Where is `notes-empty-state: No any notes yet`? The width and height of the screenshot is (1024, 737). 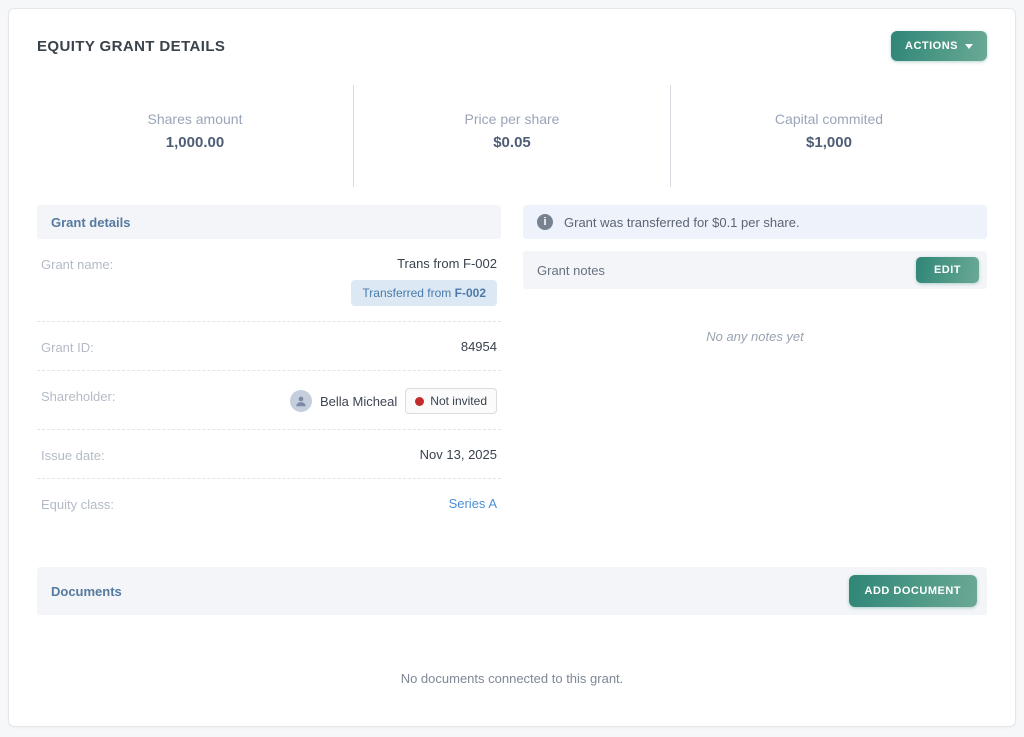 notes-empty-state: No any notes yet is located at coordinates (755, 336).